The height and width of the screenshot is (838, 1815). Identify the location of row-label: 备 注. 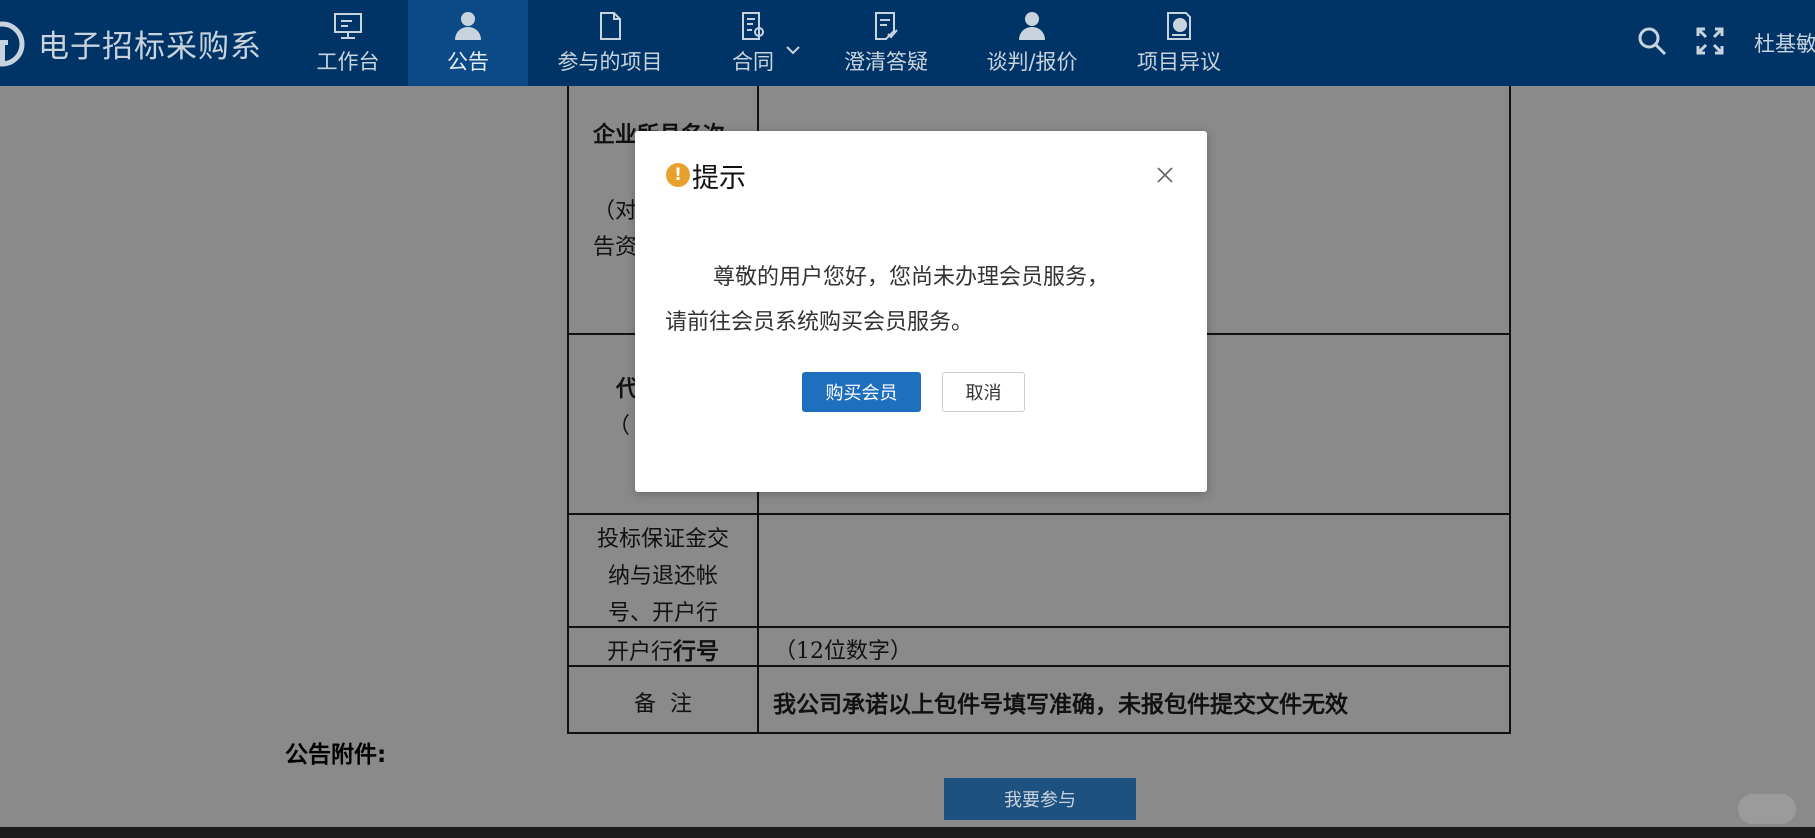
(664, 699).